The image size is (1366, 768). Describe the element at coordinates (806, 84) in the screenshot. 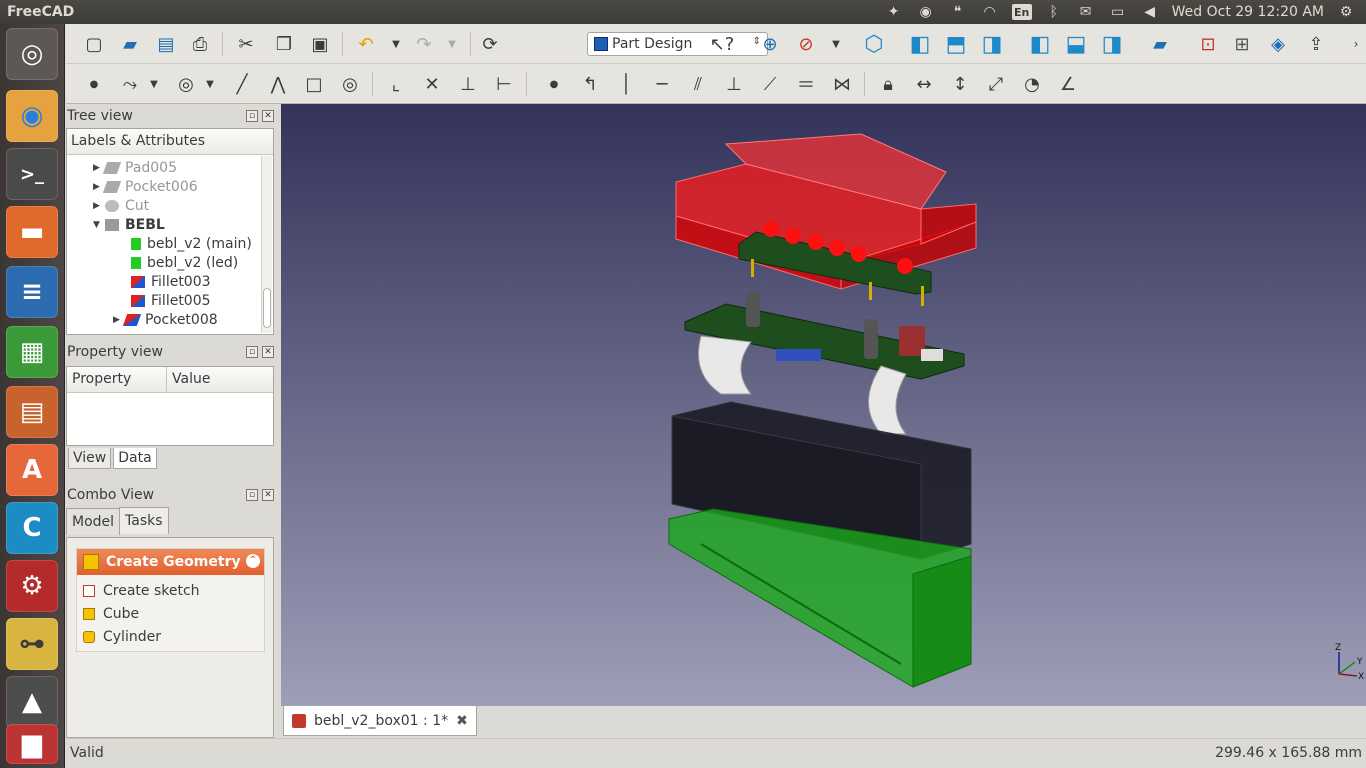

I see `constrain-equal-icon: ＝` at that location.